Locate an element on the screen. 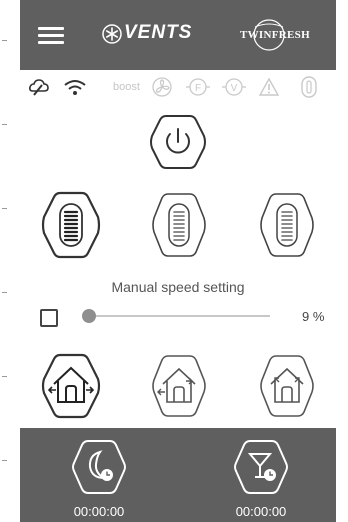 The width and height of the screenshot is (348, 522). heat-recovery-mode-button is located at coordinates (179, 386).